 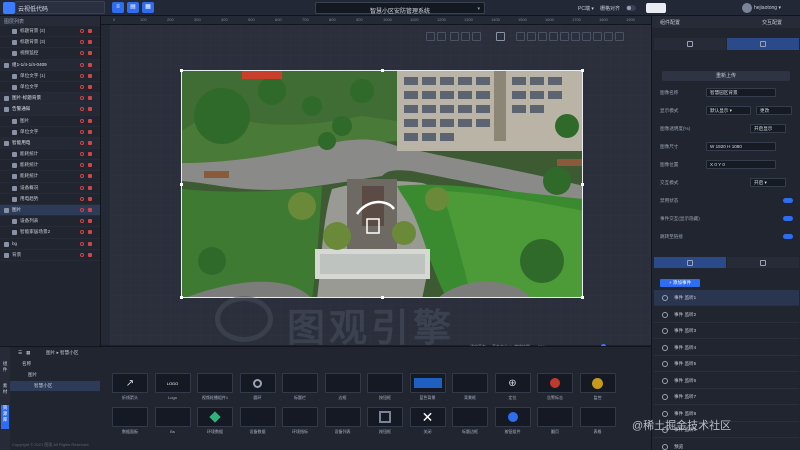 I want to click on component-tile: ✕ 关闭, so click(x=427, y=421).